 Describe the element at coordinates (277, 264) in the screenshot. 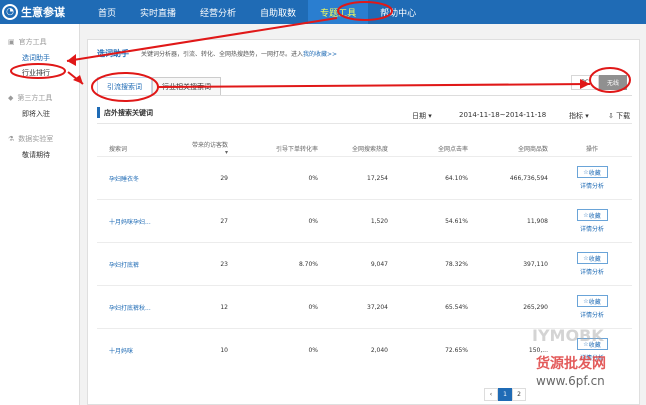

I see `conversion-rate: 8.70%` at that location.